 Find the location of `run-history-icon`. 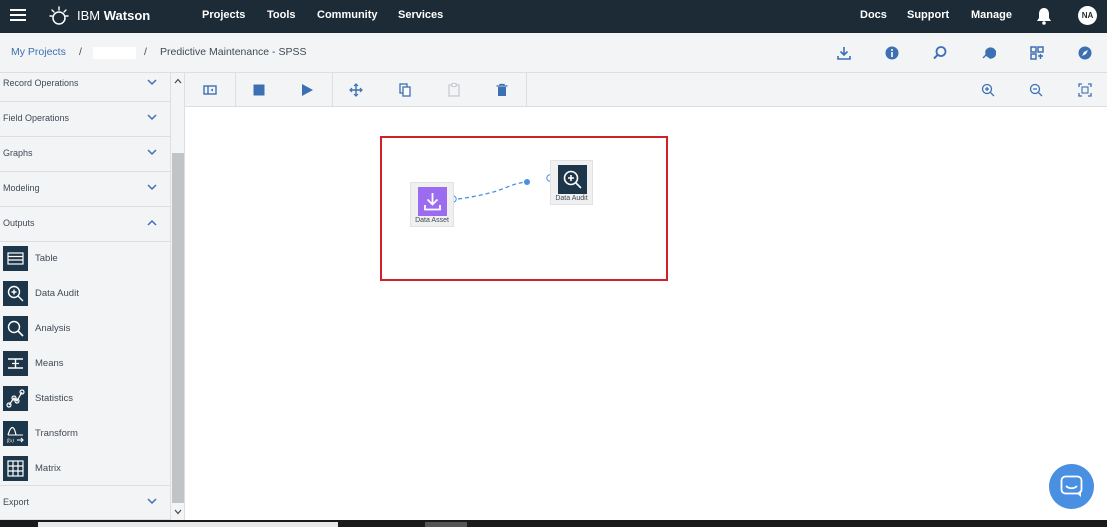

run-history-icon is located at coordinates (988, 53).